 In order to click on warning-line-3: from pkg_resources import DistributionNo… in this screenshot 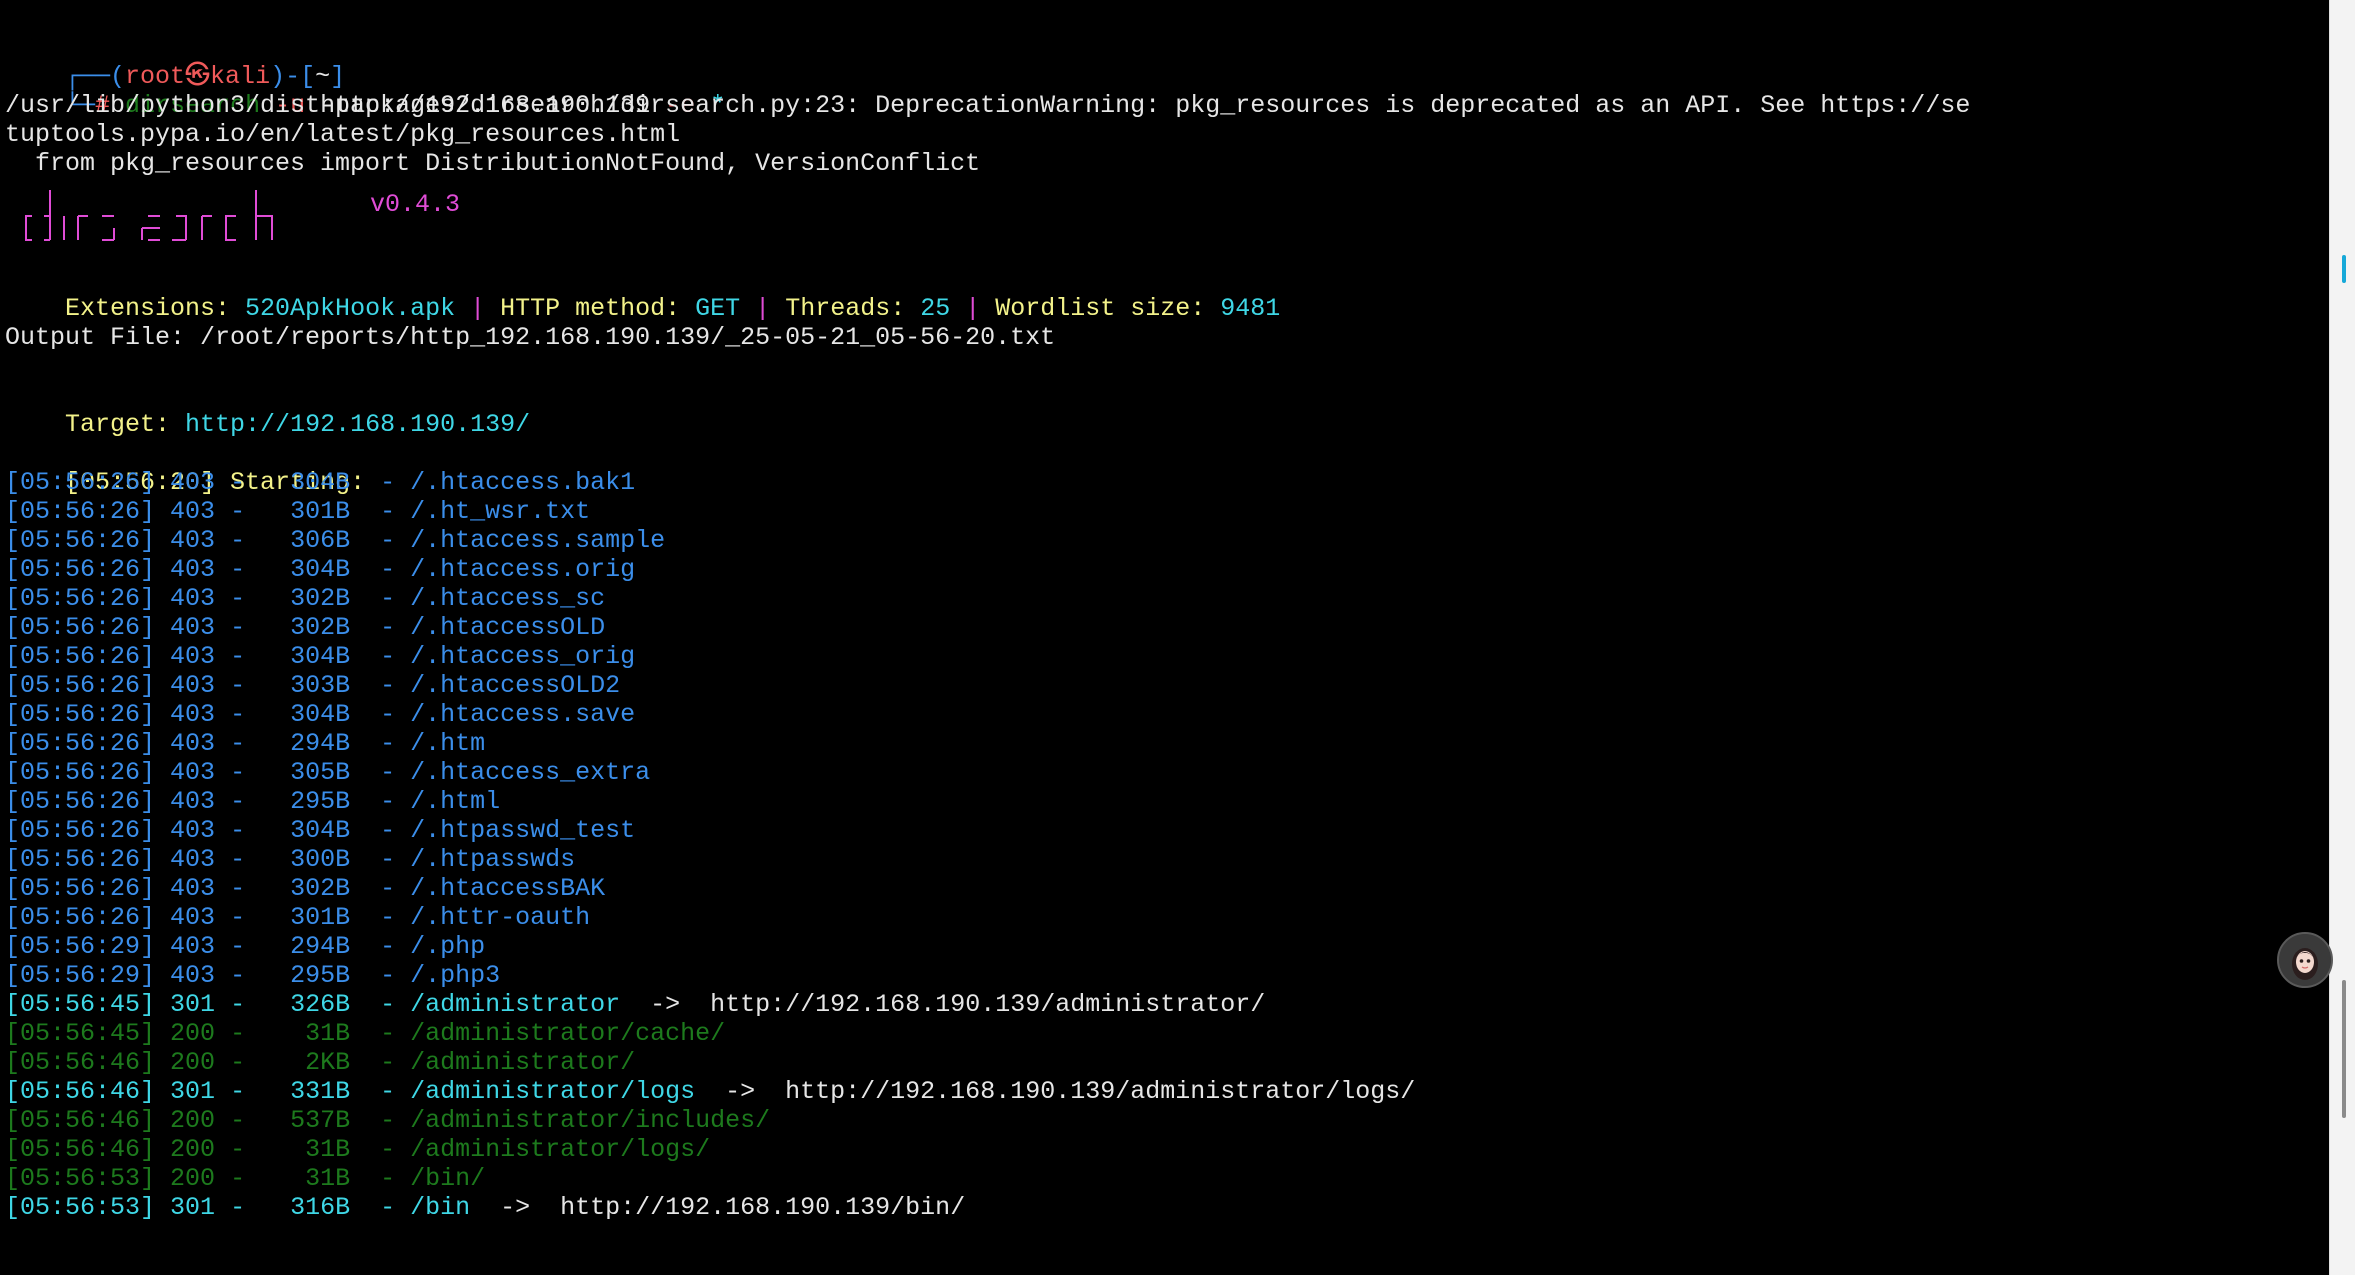, I will do `click(493, 163)`.